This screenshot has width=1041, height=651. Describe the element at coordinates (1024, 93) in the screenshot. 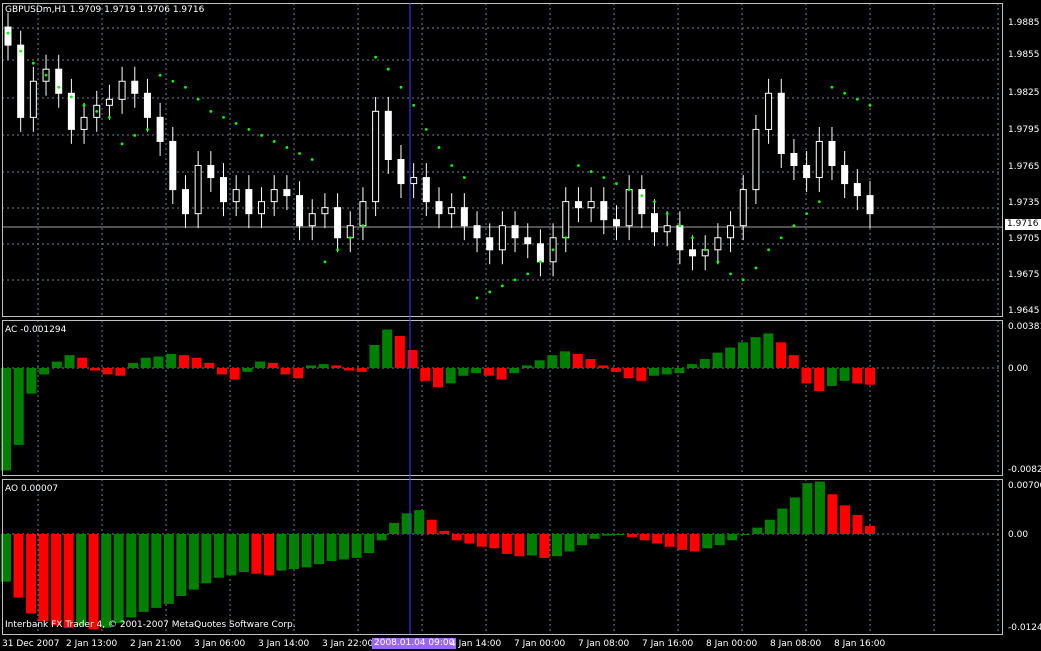

I see `price-axis-label: 1.9825` at that location.